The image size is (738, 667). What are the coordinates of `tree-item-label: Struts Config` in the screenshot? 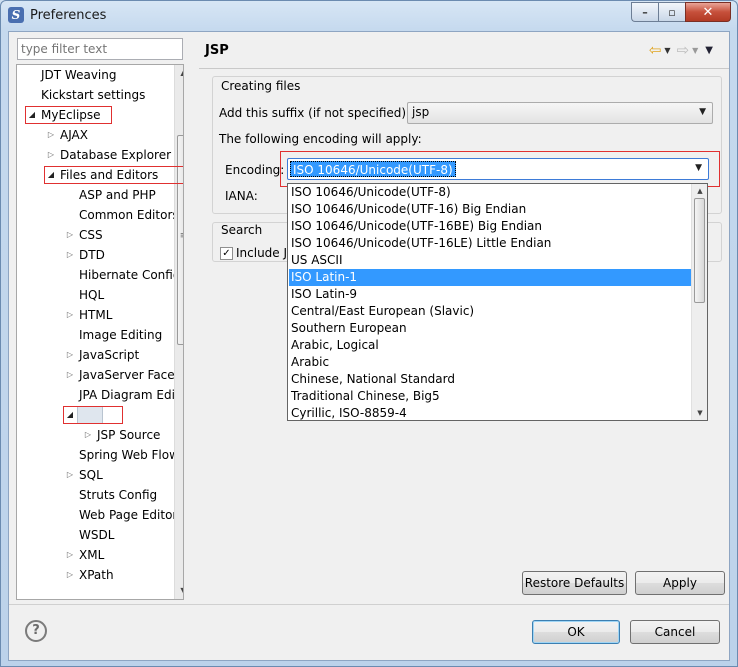 It's located at (118, 495).